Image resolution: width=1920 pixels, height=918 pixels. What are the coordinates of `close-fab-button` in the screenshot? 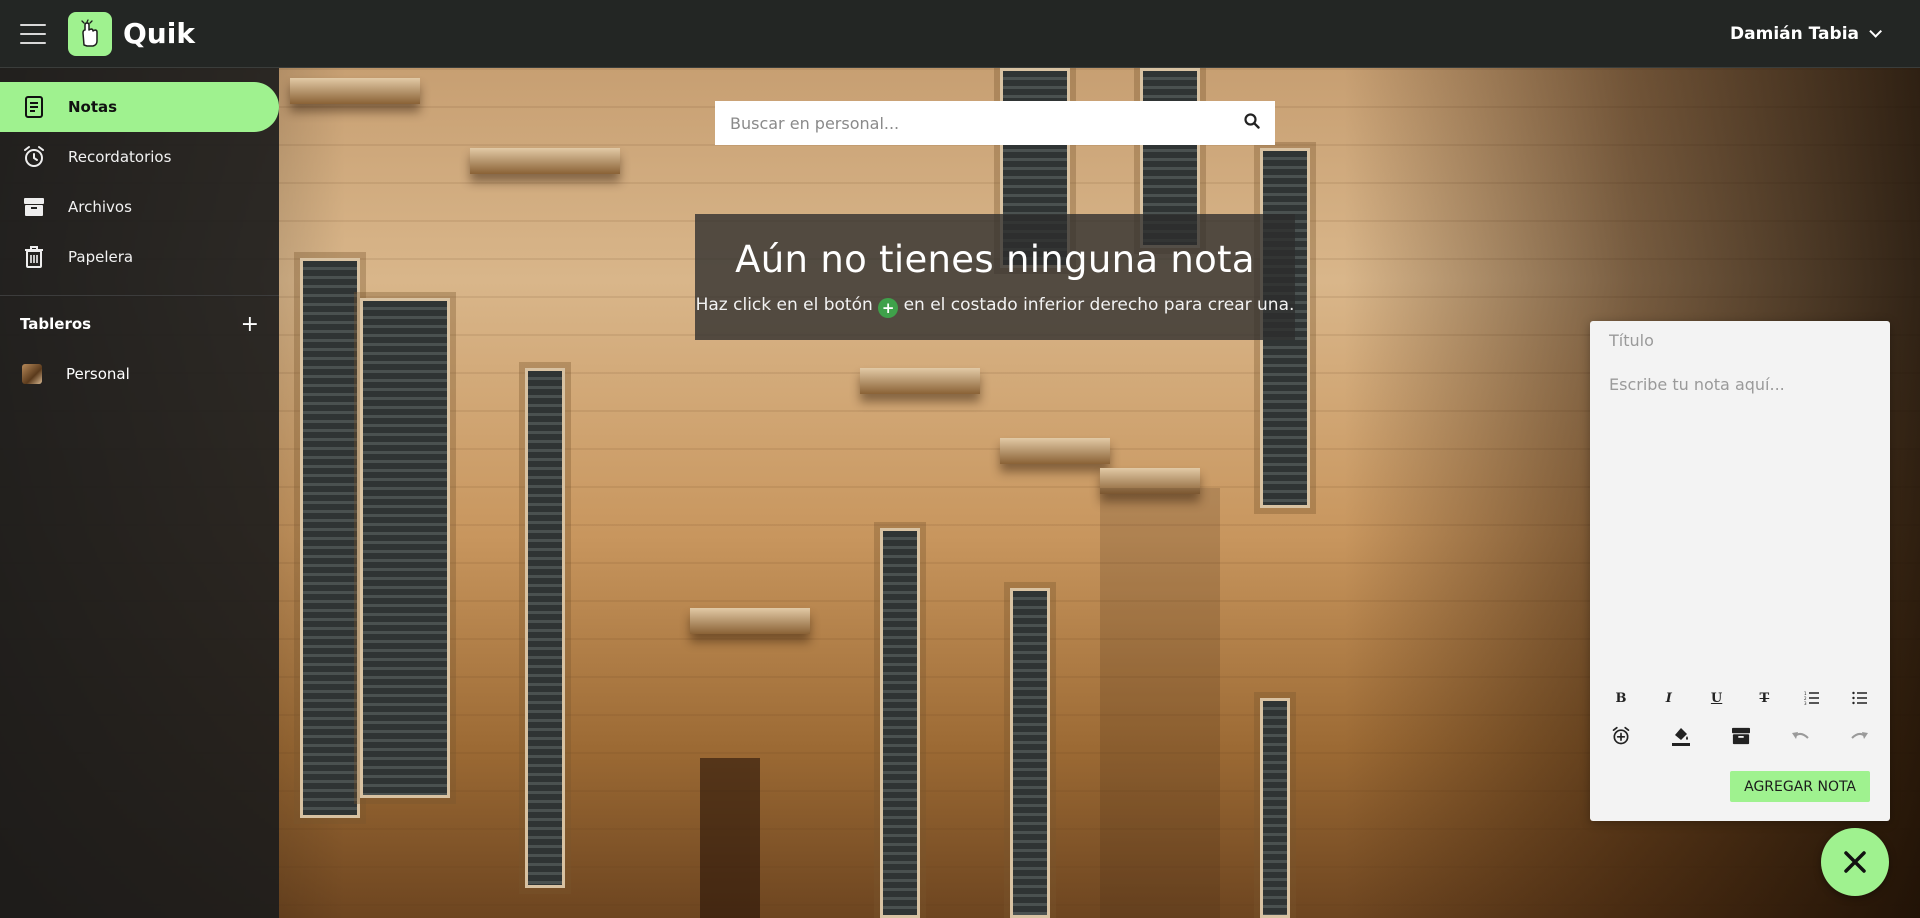 It's located at (1855, 862).